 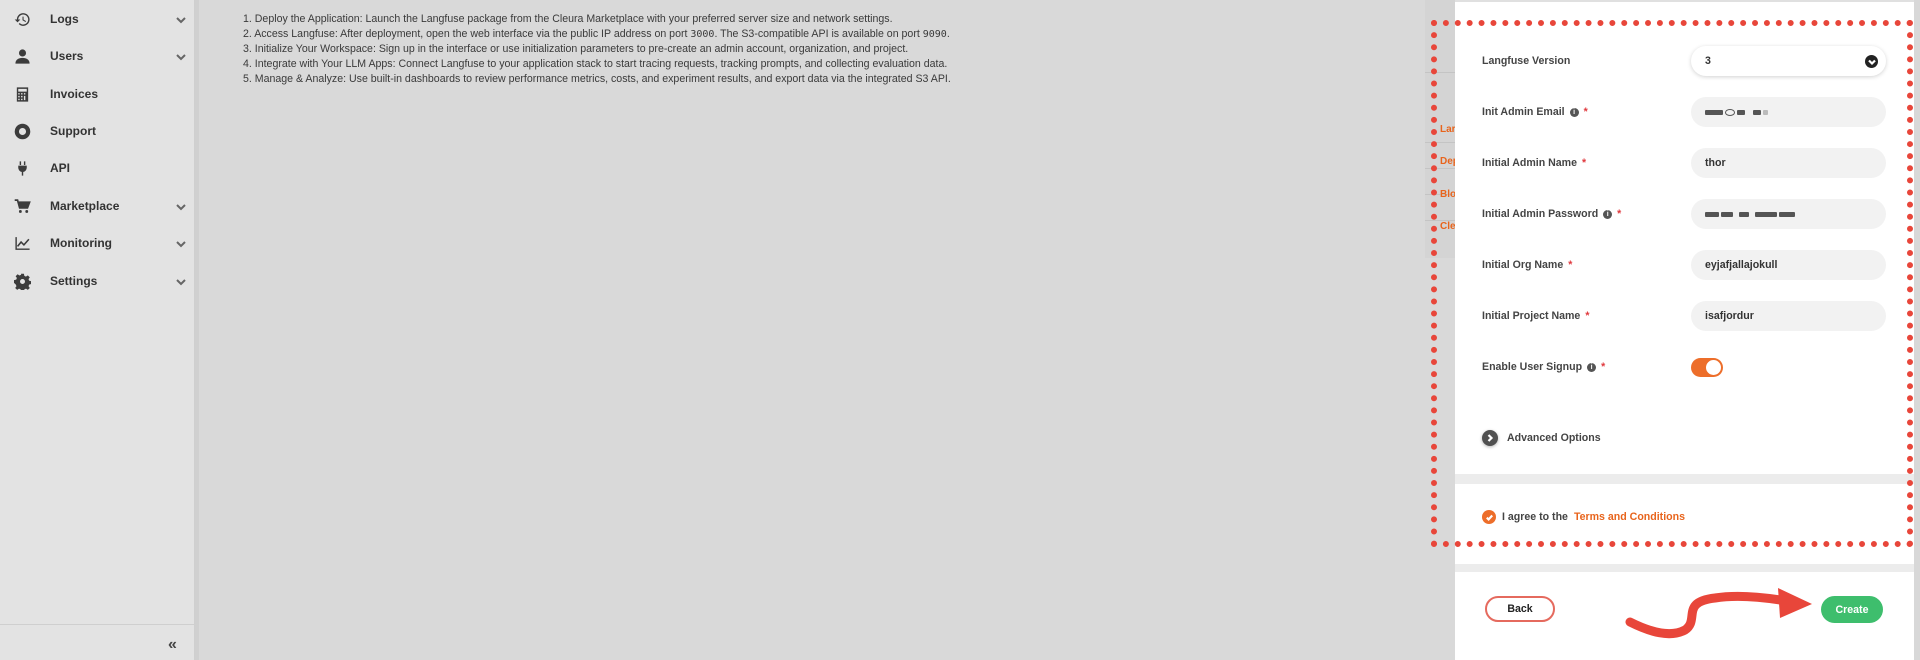 What do you see at coordinates (22, 19) in the screenshot?
I see `history-icon` at bounding box center [22, 19].